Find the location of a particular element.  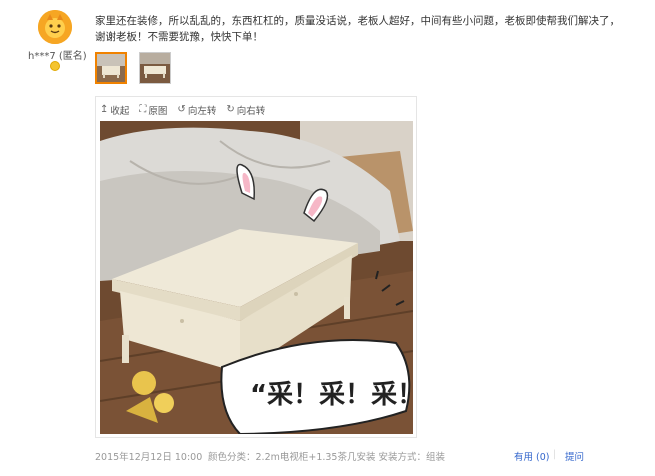

collapse-button: ↥ 收起 is located at coordinates (114, 110).